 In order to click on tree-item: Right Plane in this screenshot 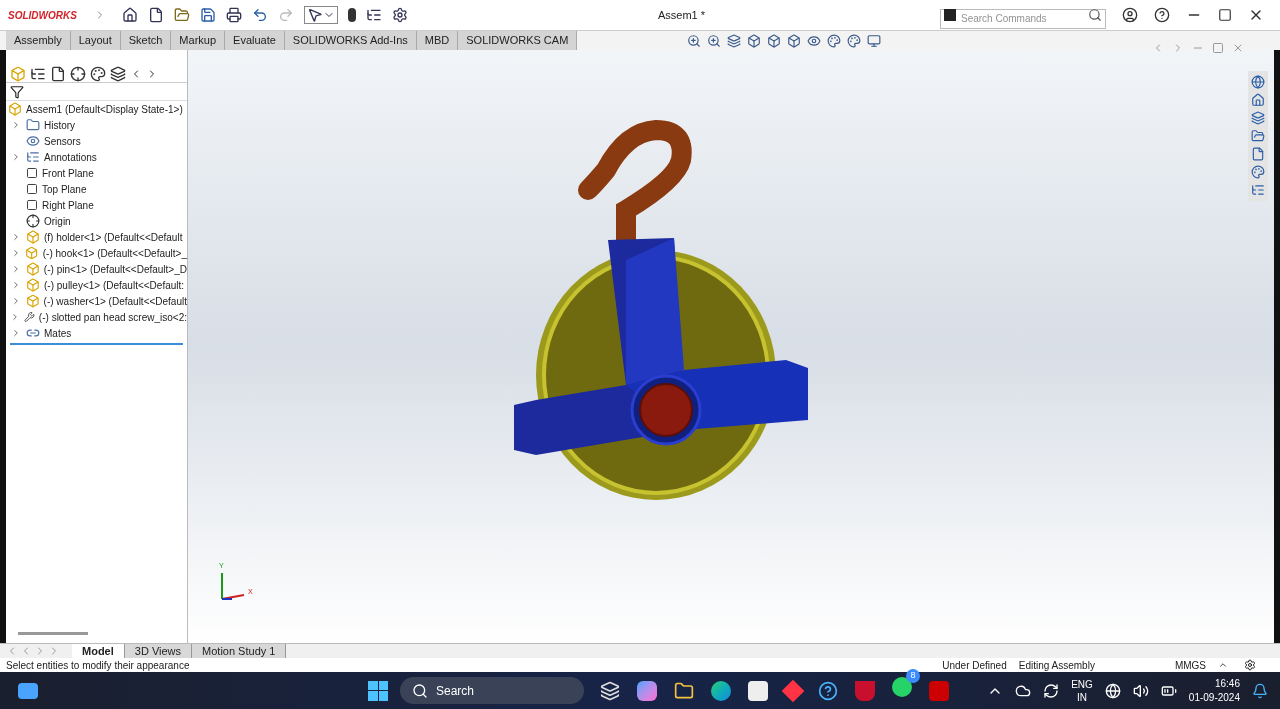, I will do `click(68, 205)`.